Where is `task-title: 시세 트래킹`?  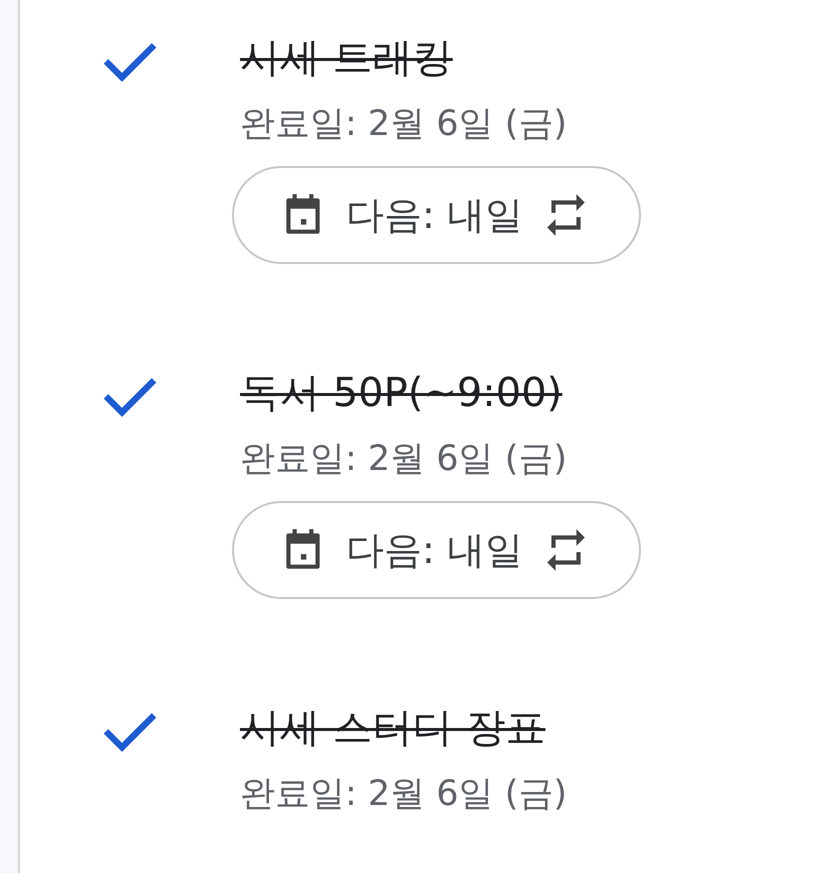
task-title: 시세 트래킹 is located at coordinates (346, 58).